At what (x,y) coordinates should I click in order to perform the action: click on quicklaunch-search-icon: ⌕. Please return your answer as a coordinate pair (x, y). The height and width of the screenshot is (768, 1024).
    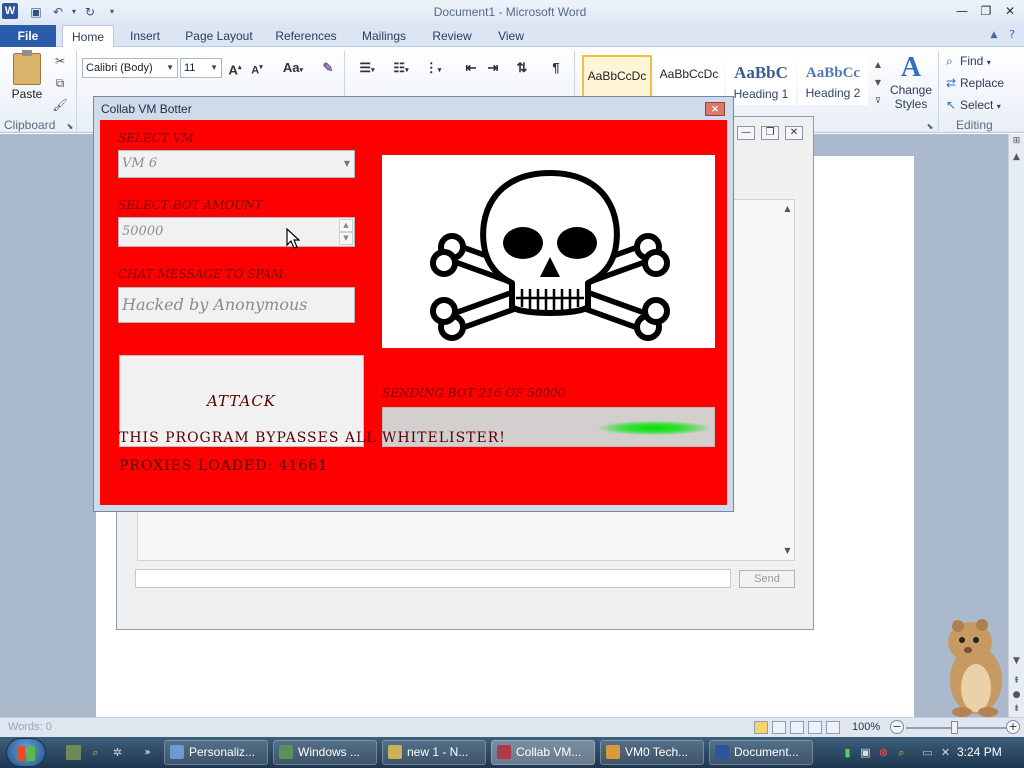
    Looking at the image, I should click on (95, 752).